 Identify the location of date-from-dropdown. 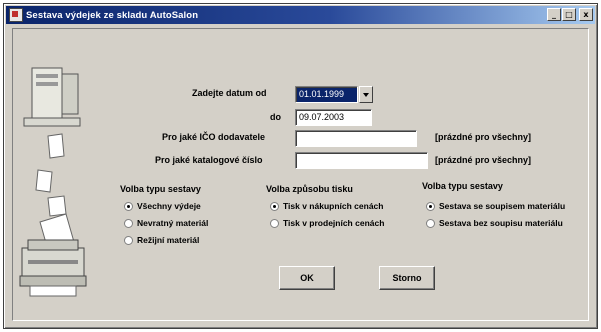
(366, 94).